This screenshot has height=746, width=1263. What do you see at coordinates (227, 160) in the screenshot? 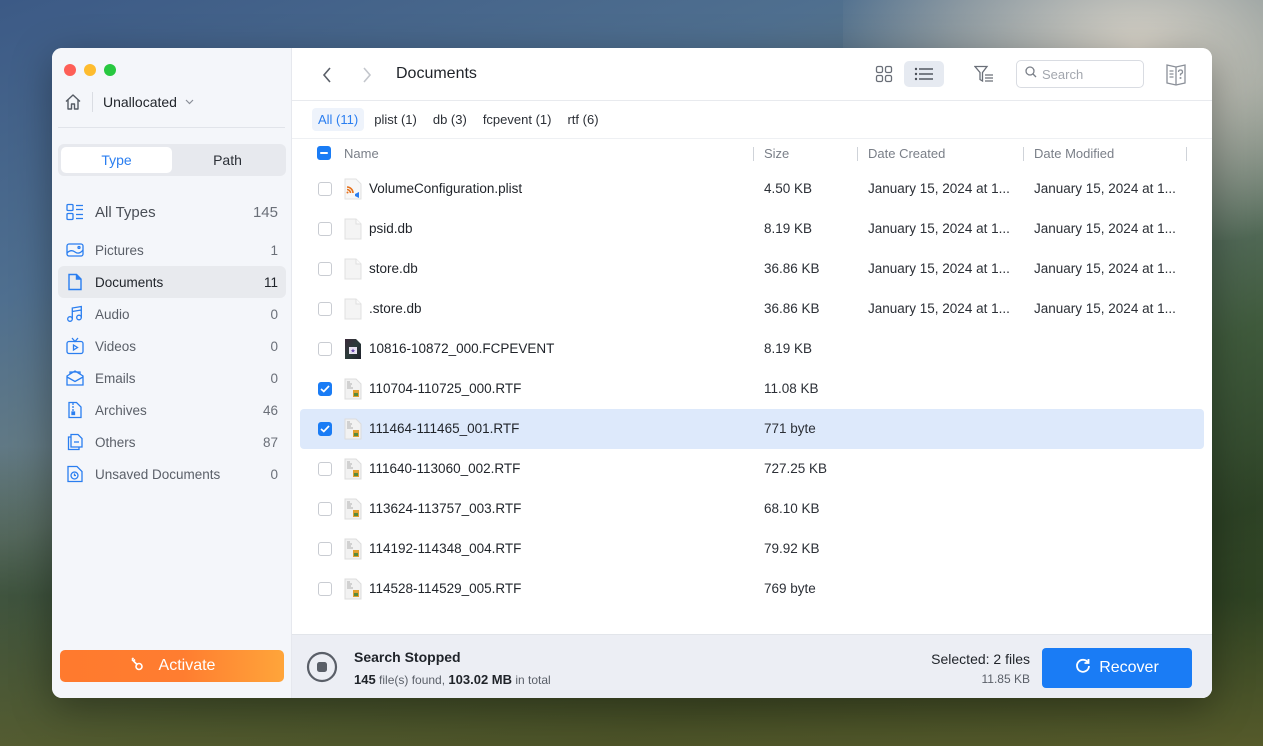
I see `segment-path: Path` at bounding box center [227, 160].